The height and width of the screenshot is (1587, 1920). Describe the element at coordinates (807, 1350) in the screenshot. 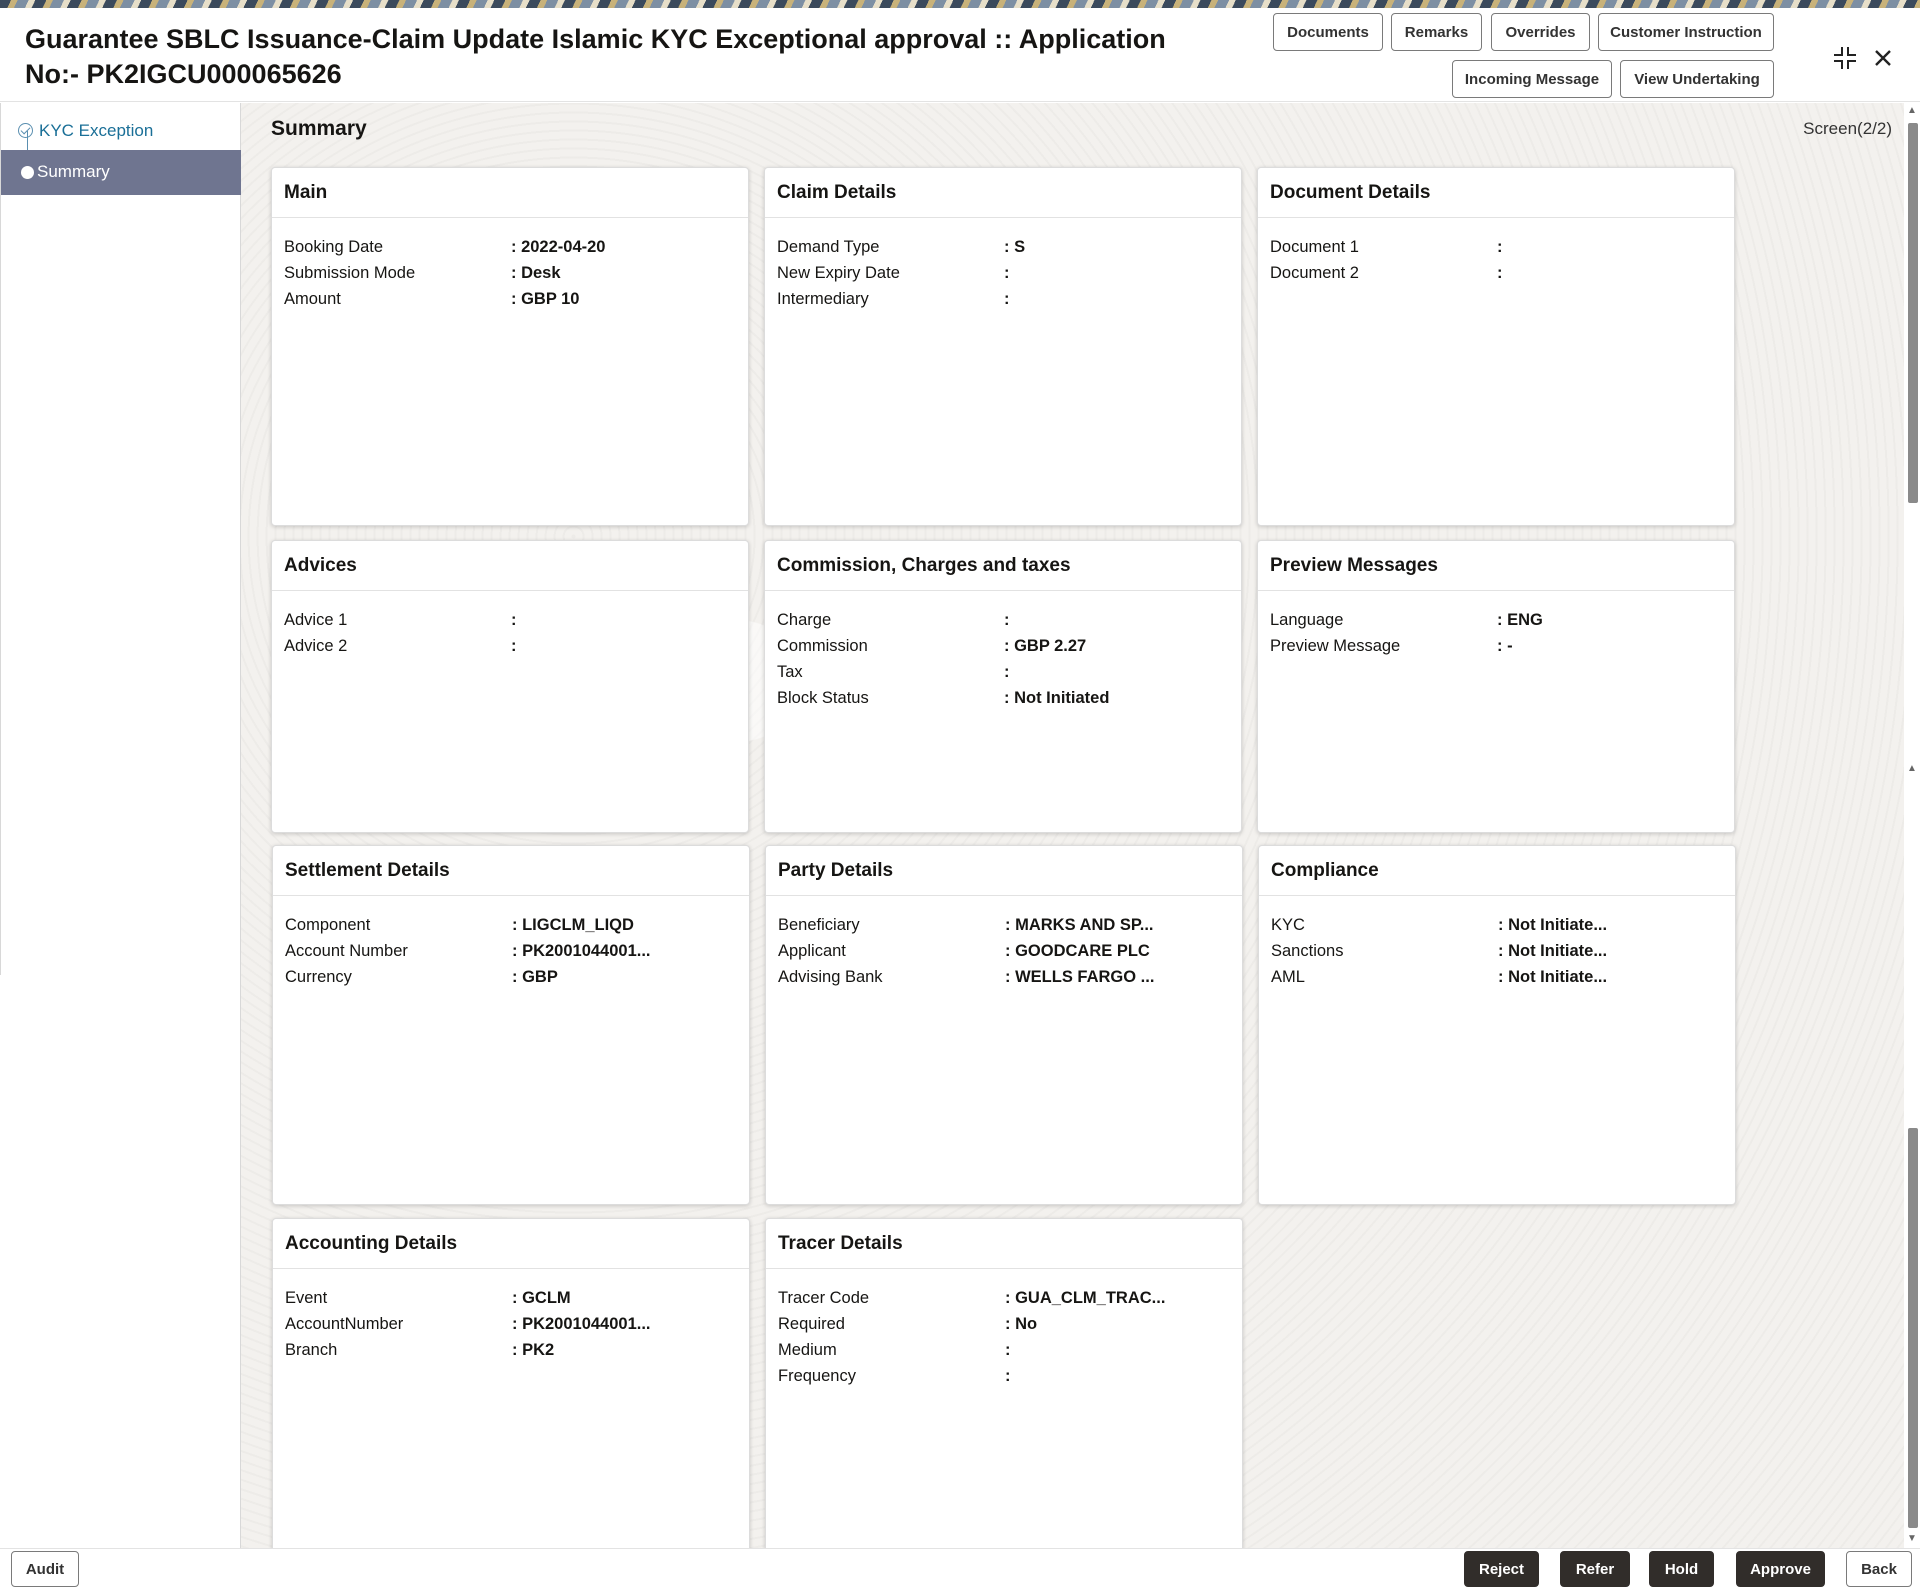

I see `field-label: Medium` at that location.